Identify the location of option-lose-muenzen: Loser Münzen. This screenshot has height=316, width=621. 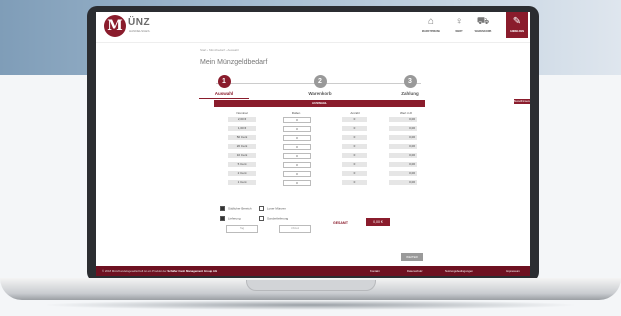
(272, 208).